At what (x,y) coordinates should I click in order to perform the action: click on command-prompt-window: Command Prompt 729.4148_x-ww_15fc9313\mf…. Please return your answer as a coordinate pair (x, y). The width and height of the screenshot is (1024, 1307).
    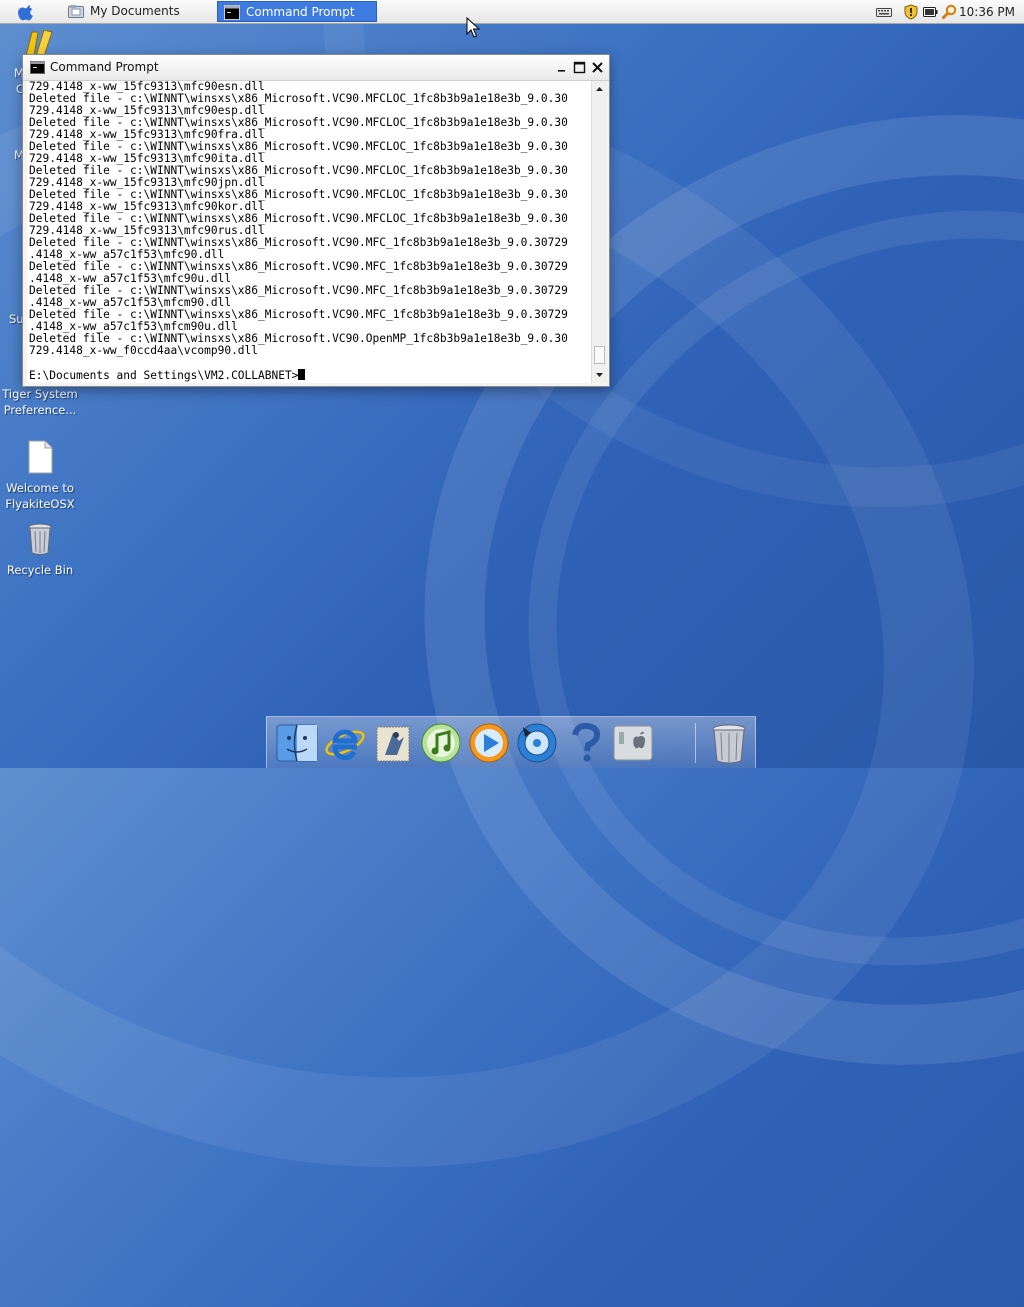
    Looking at the image, I should click on (316, 220).